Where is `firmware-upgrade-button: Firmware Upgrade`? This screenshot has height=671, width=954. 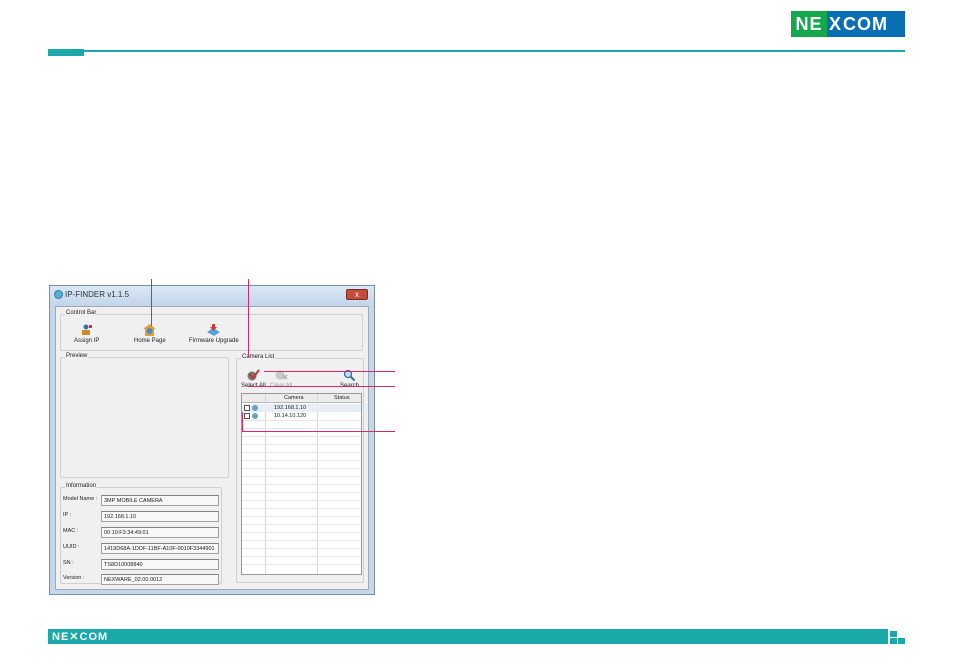 firmware-upgrade-button: Firmware Upgrade is located at coordinates (214, 334).